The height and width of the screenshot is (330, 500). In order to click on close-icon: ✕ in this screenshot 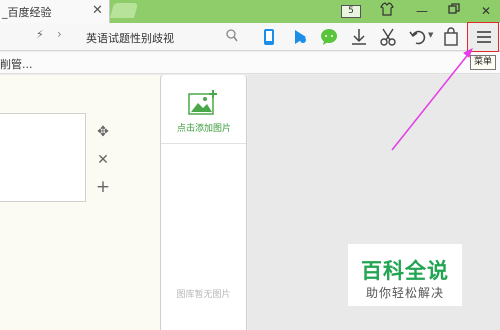, I will do `click(103, 160)`.